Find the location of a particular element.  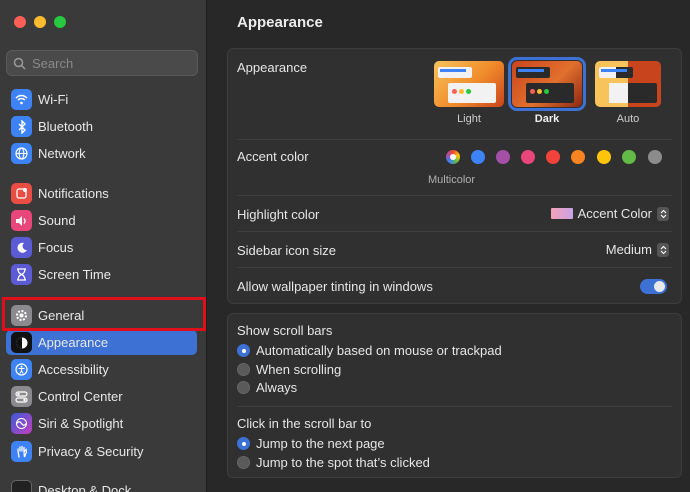

sidebar-item-screen-time: Screen Time is located at coordinates (101, 274).